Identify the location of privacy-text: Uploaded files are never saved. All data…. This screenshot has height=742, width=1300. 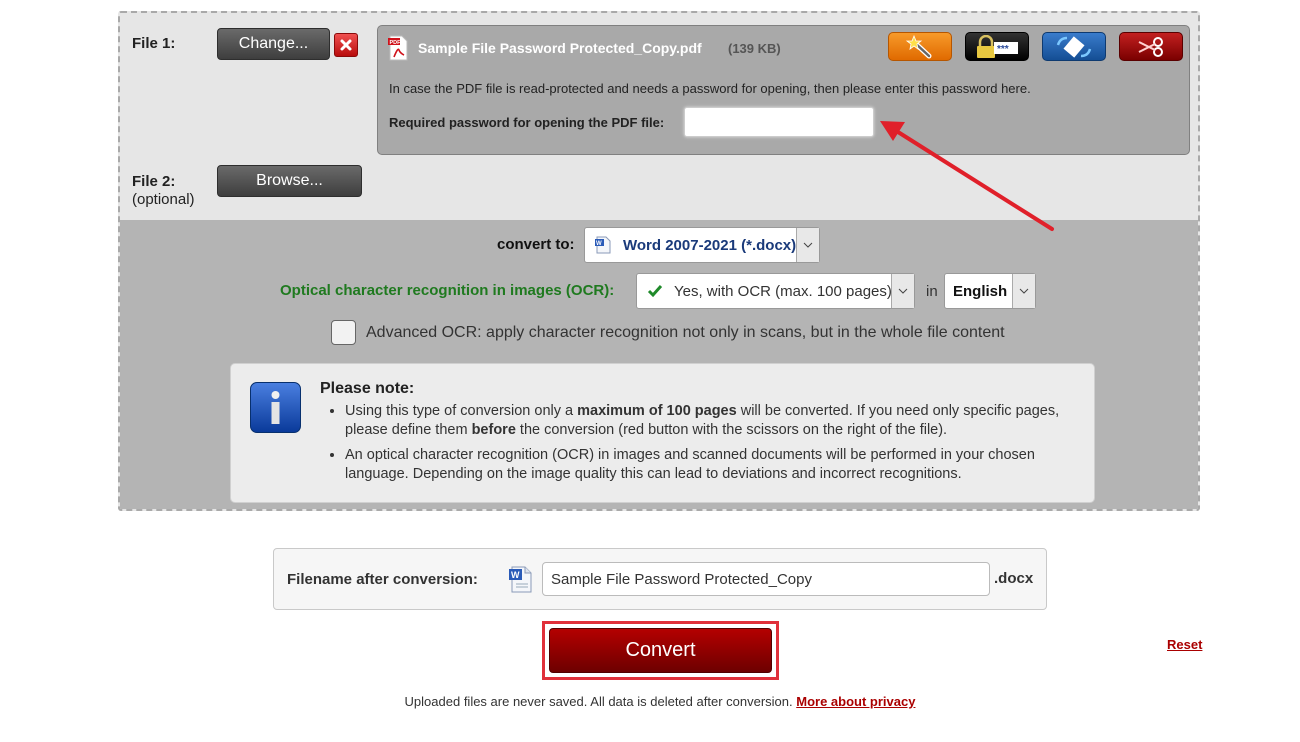
(600, 701).